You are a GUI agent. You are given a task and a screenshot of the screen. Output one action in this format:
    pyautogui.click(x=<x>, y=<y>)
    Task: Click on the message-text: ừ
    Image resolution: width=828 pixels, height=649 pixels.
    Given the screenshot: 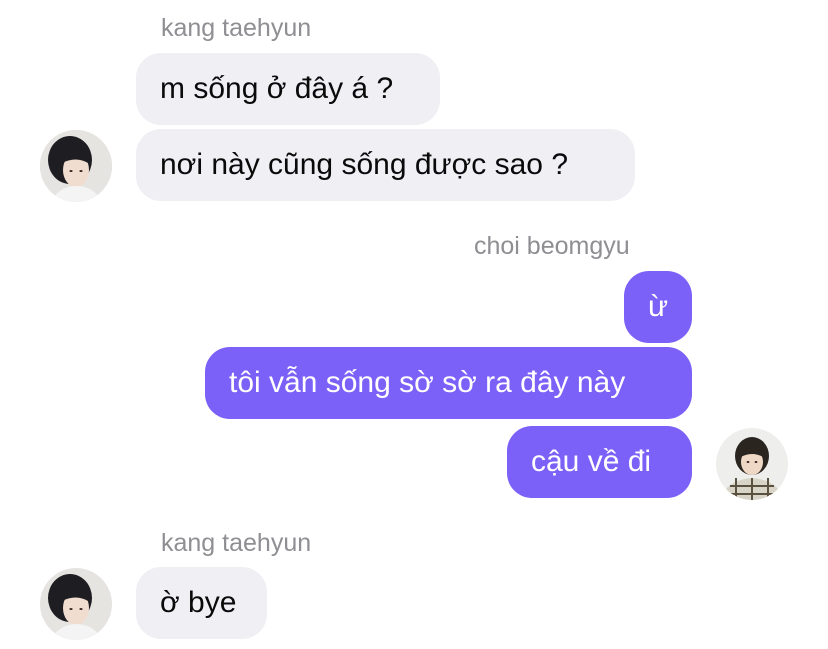 What is the action you would take?
    pyautogui.click(x=658, y=306)
    